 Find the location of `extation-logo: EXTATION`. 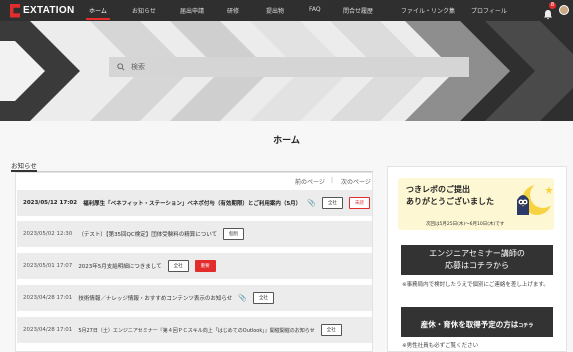

extation-logo: EXTATION is located at coordinates (42, 10).